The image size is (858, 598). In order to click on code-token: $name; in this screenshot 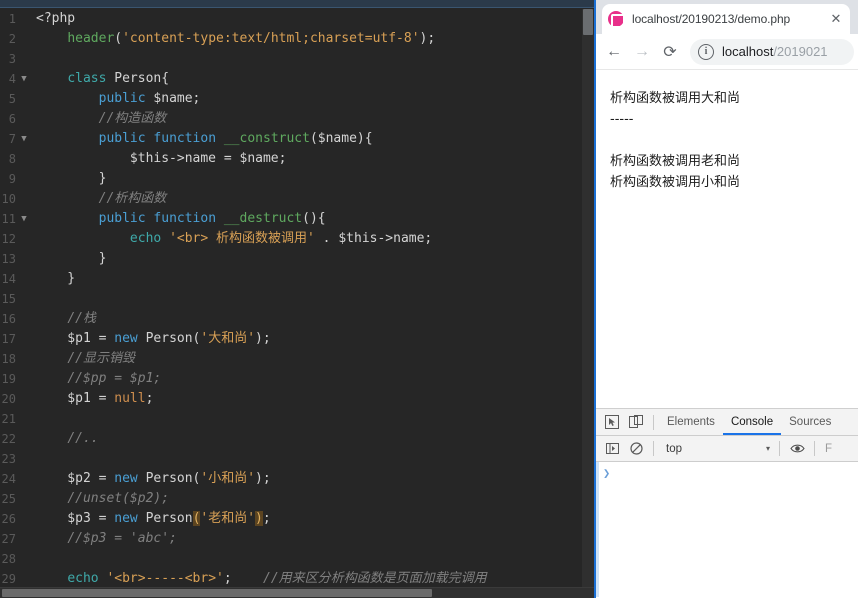, I will do `click(173, 98)`.